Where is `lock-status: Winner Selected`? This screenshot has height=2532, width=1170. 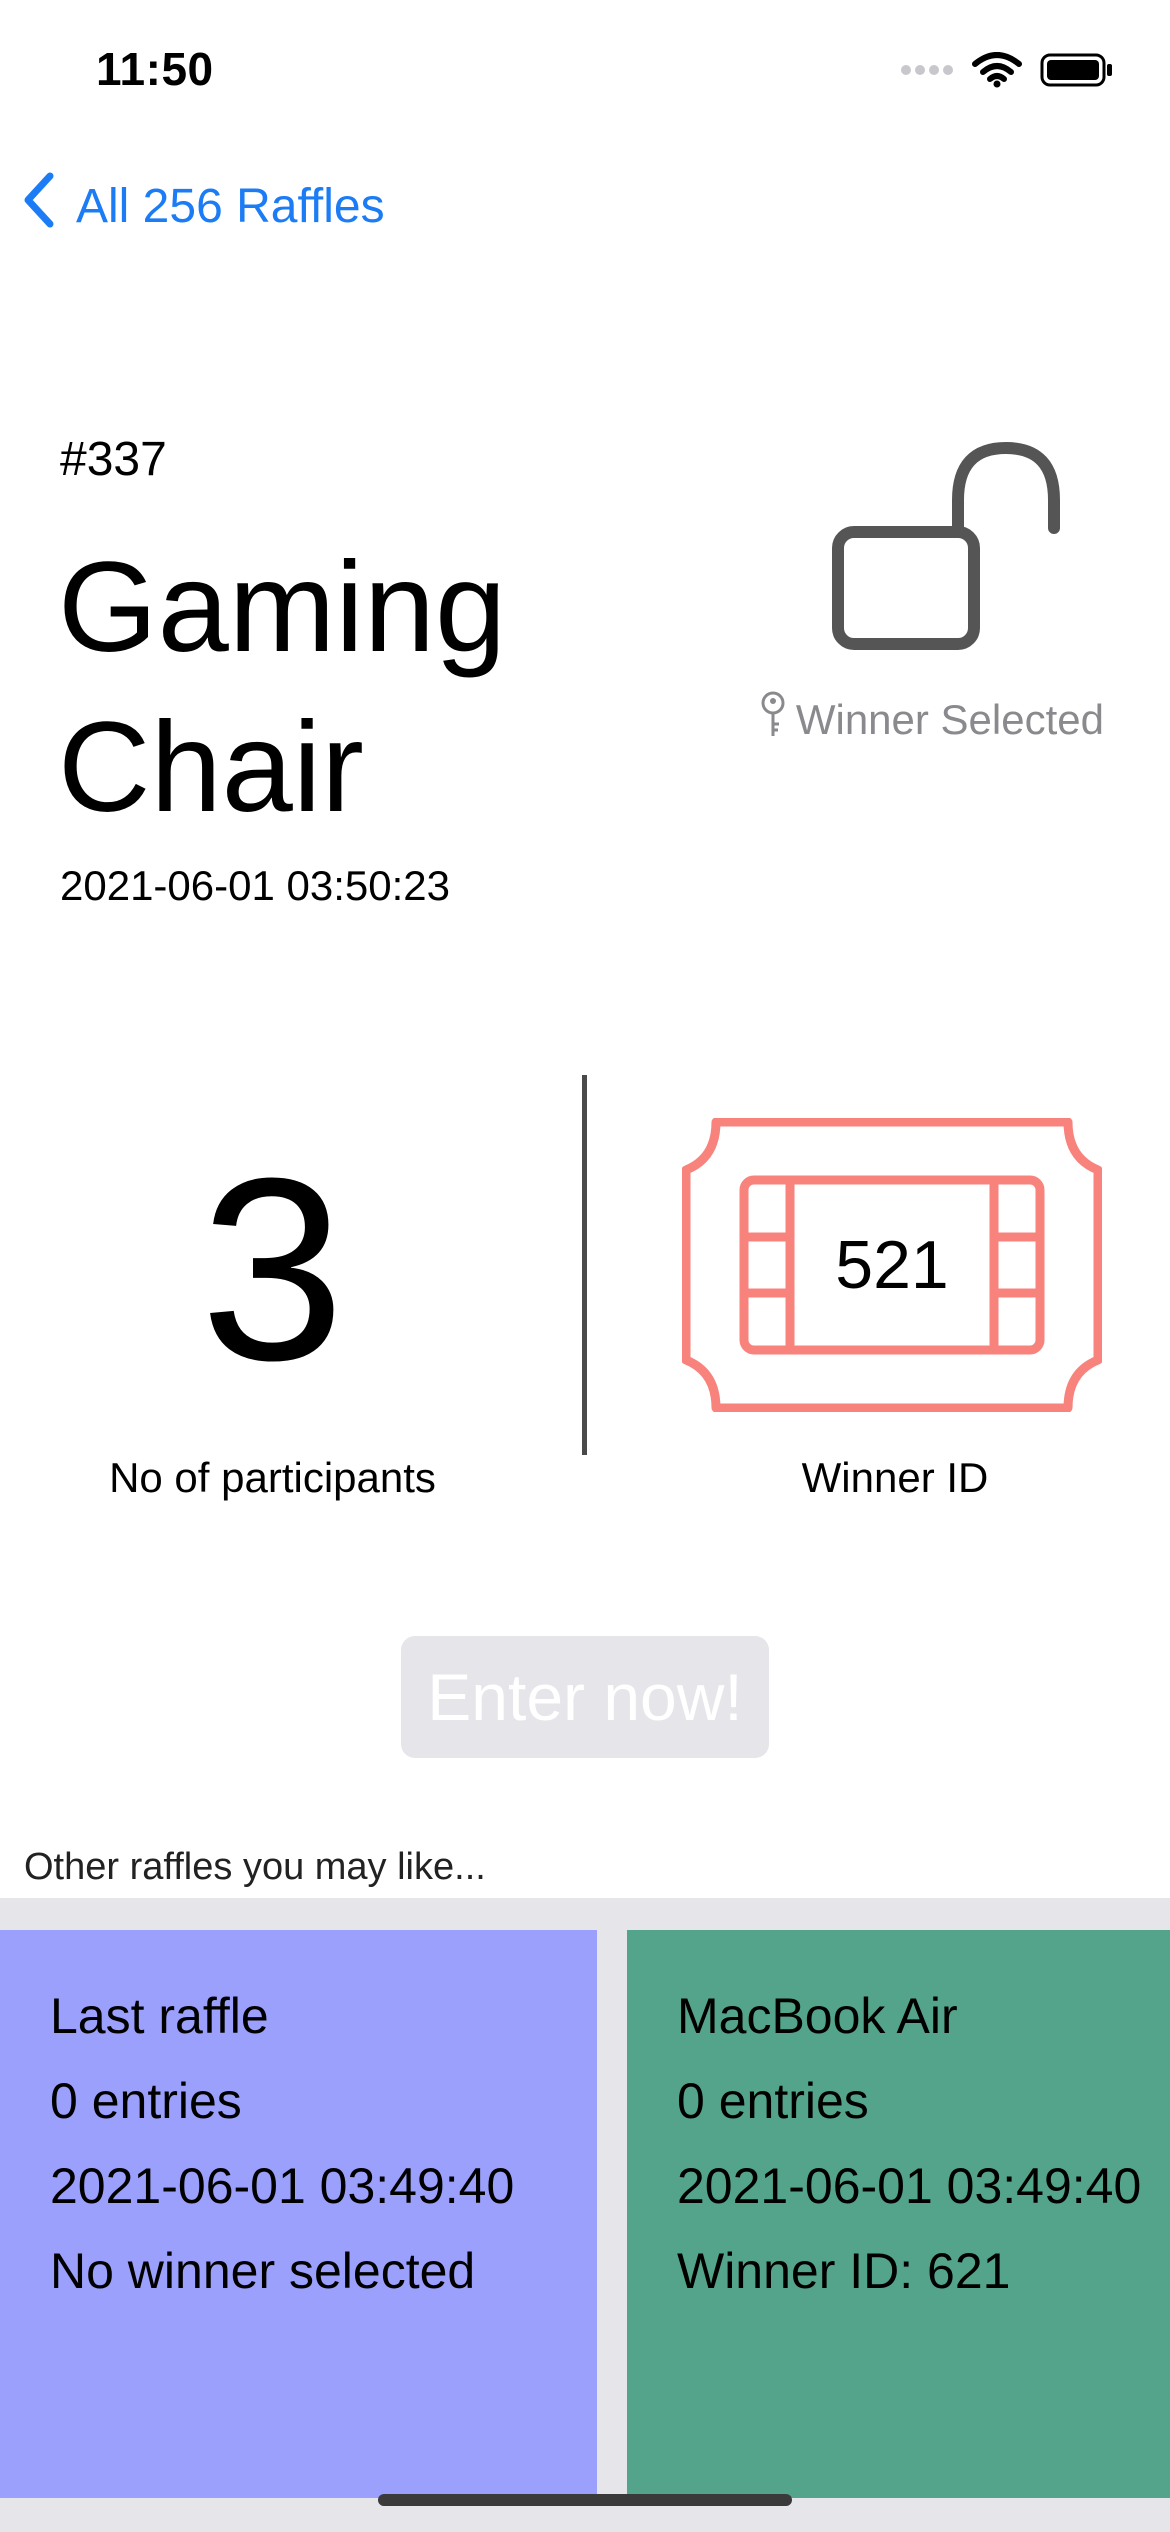
lock-status: Winner Selected is located at coordinates (931, 720).